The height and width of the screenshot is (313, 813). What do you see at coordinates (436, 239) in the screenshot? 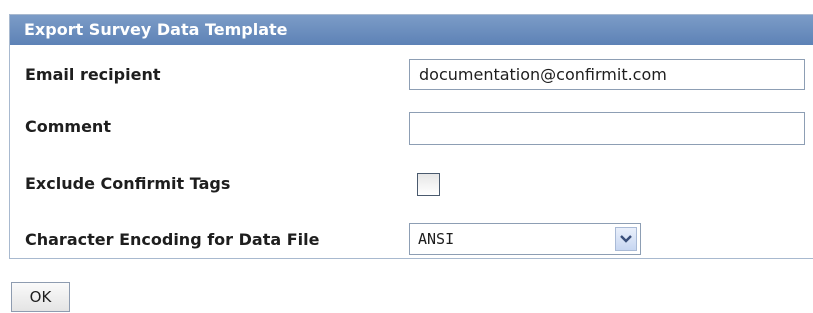
I see `encoding-selected-value: ANSI` at bounding box center [436, 239].